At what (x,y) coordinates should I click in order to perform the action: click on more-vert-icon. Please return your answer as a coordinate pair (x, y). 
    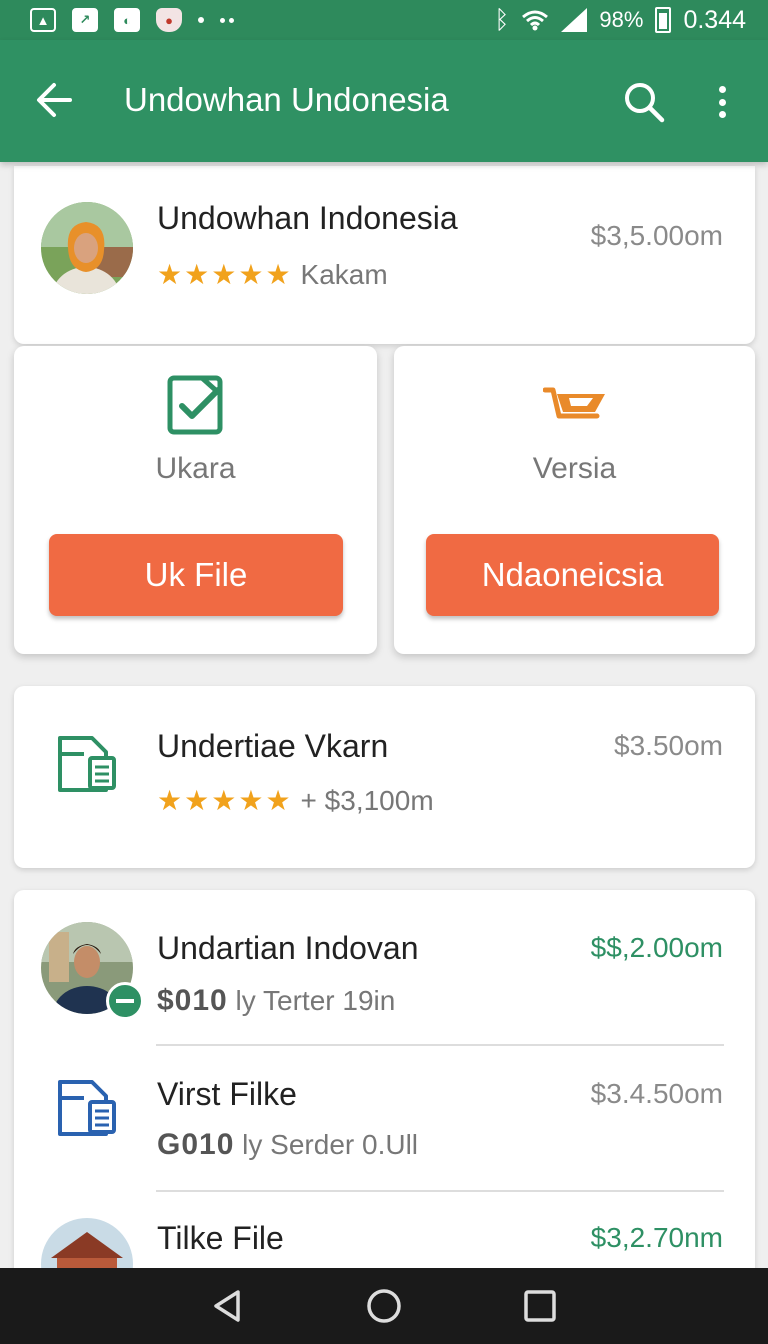
    Looking at the image, I should click on (722, 102).